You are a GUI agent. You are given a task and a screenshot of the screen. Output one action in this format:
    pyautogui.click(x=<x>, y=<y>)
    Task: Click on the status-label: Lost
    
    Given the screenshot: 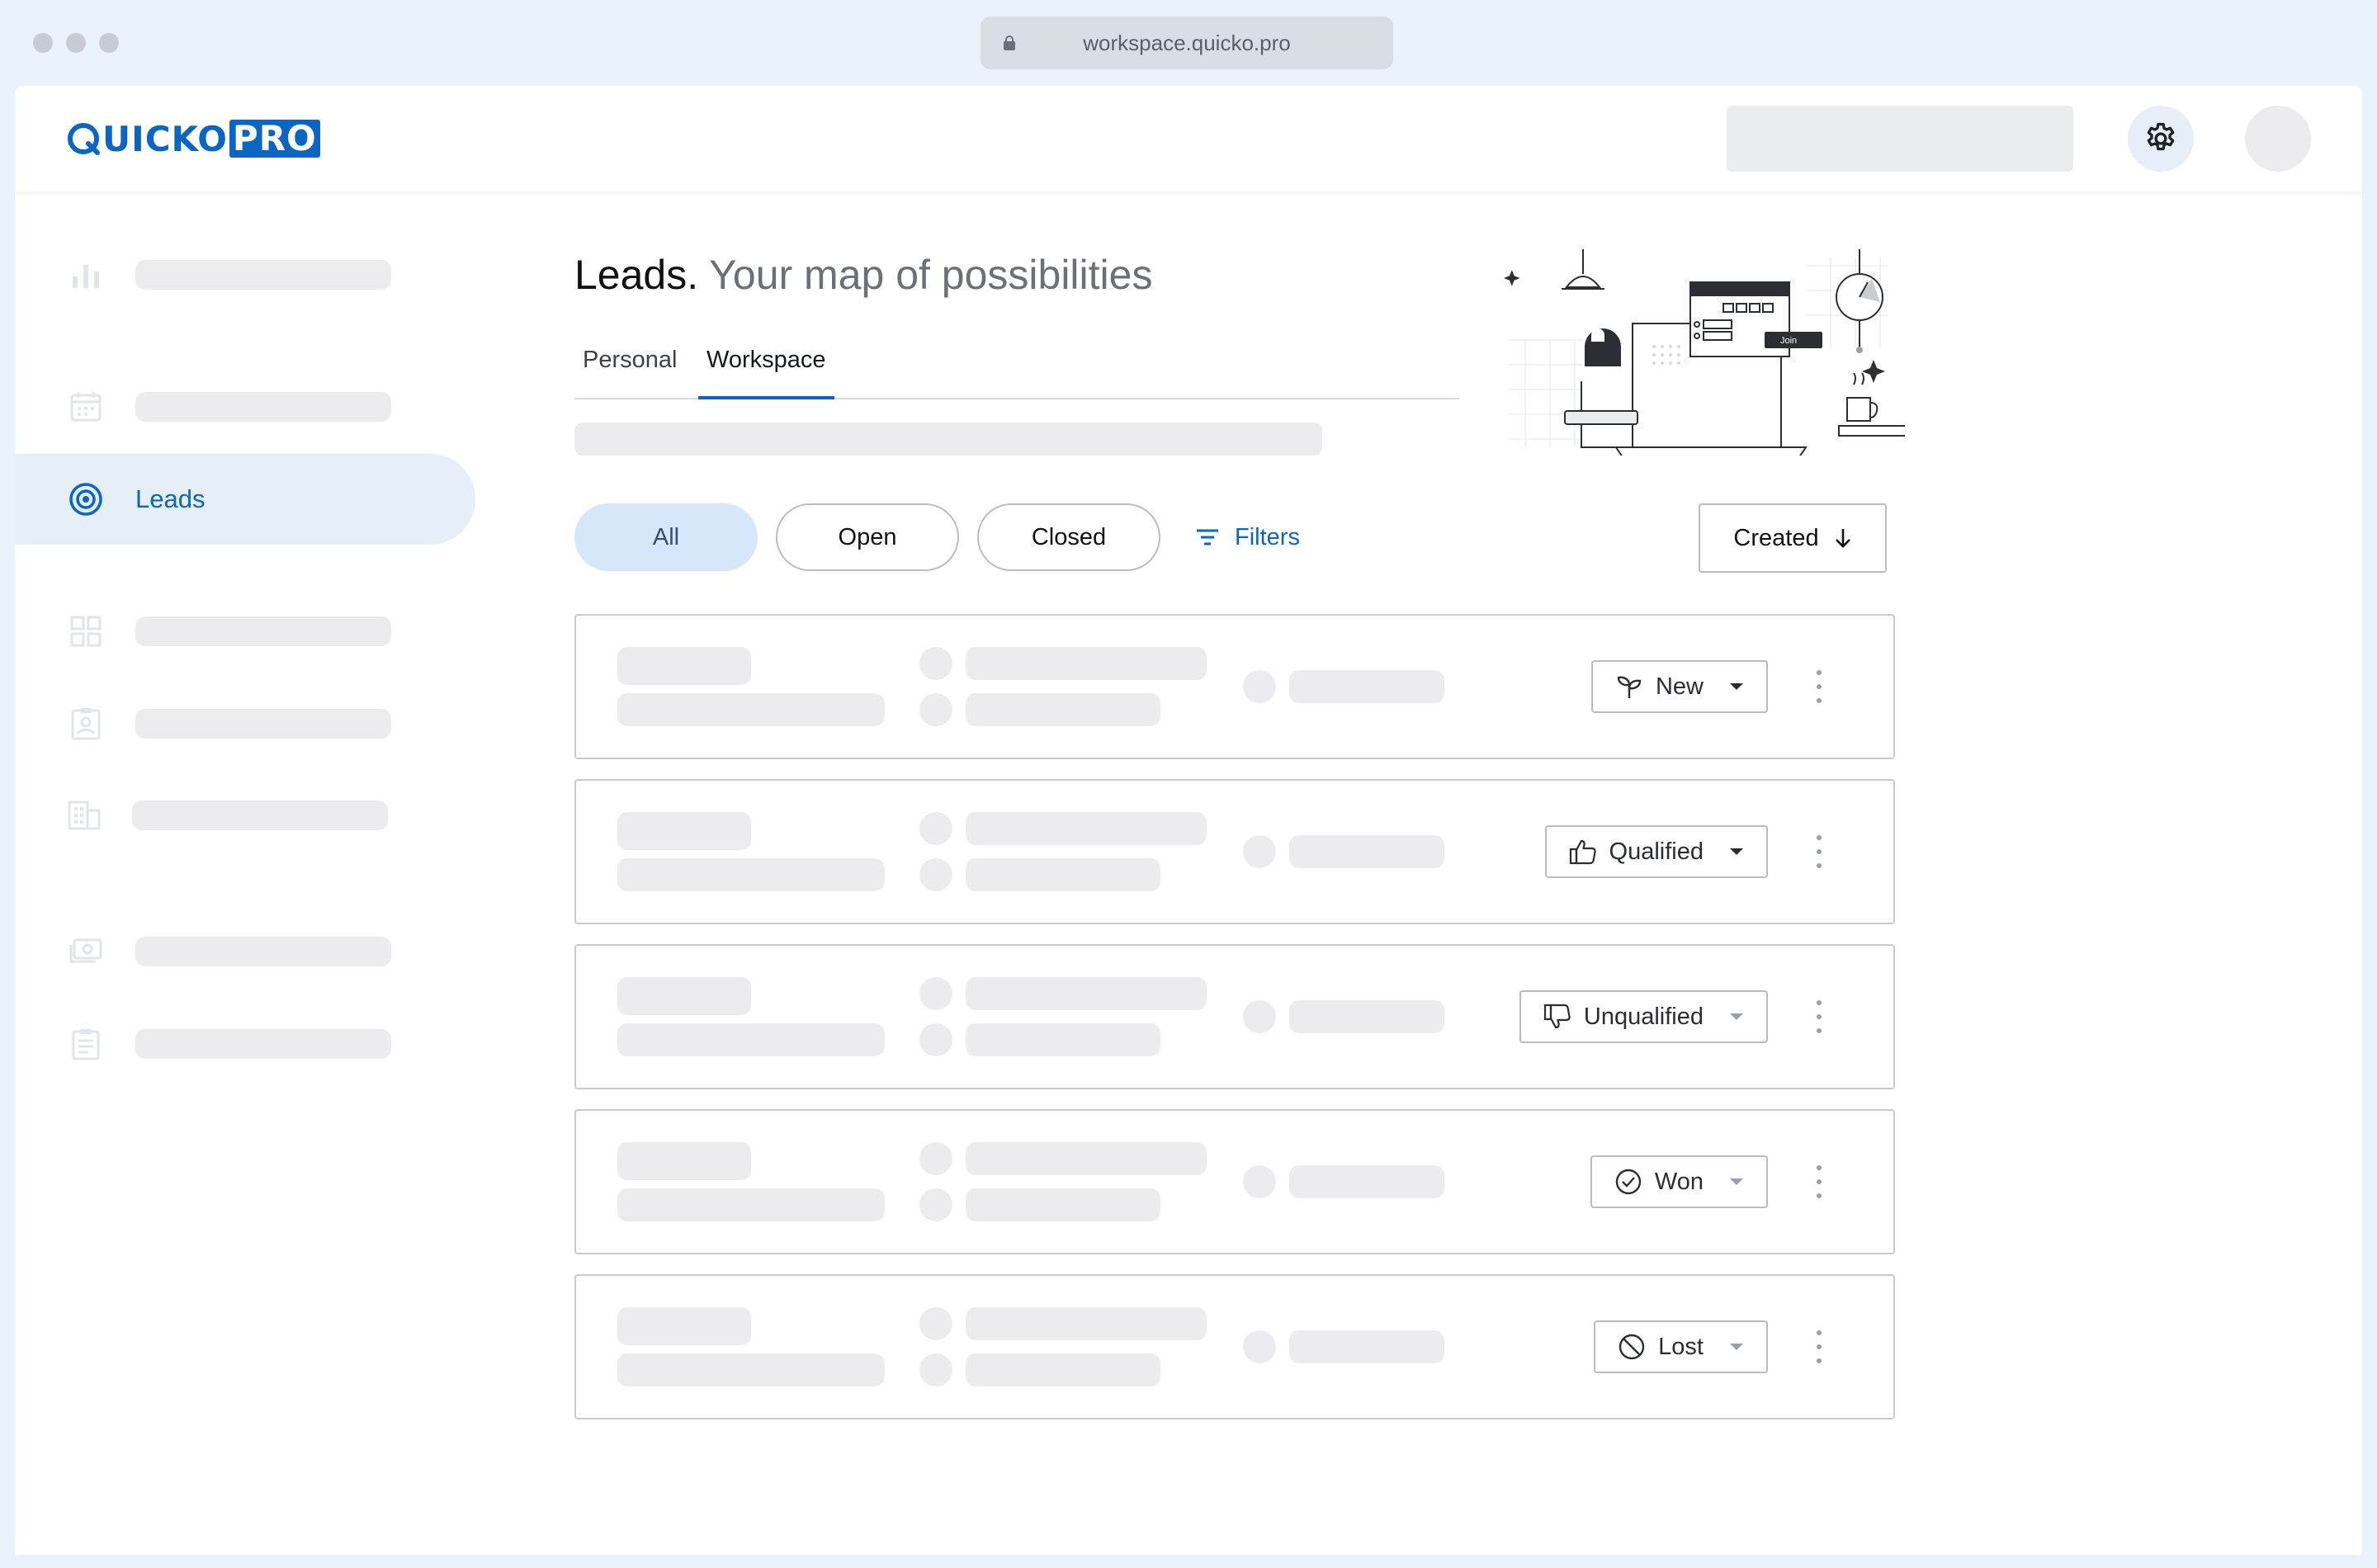 What is the action you would take?
    pyautogui.click(x=1681, y=1346)
    